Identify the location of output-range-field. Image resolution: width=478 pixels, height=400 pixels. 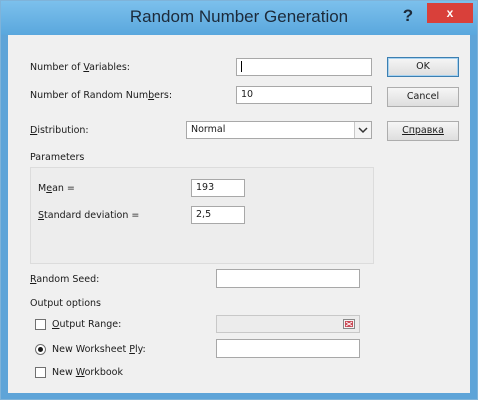
(288, 324).